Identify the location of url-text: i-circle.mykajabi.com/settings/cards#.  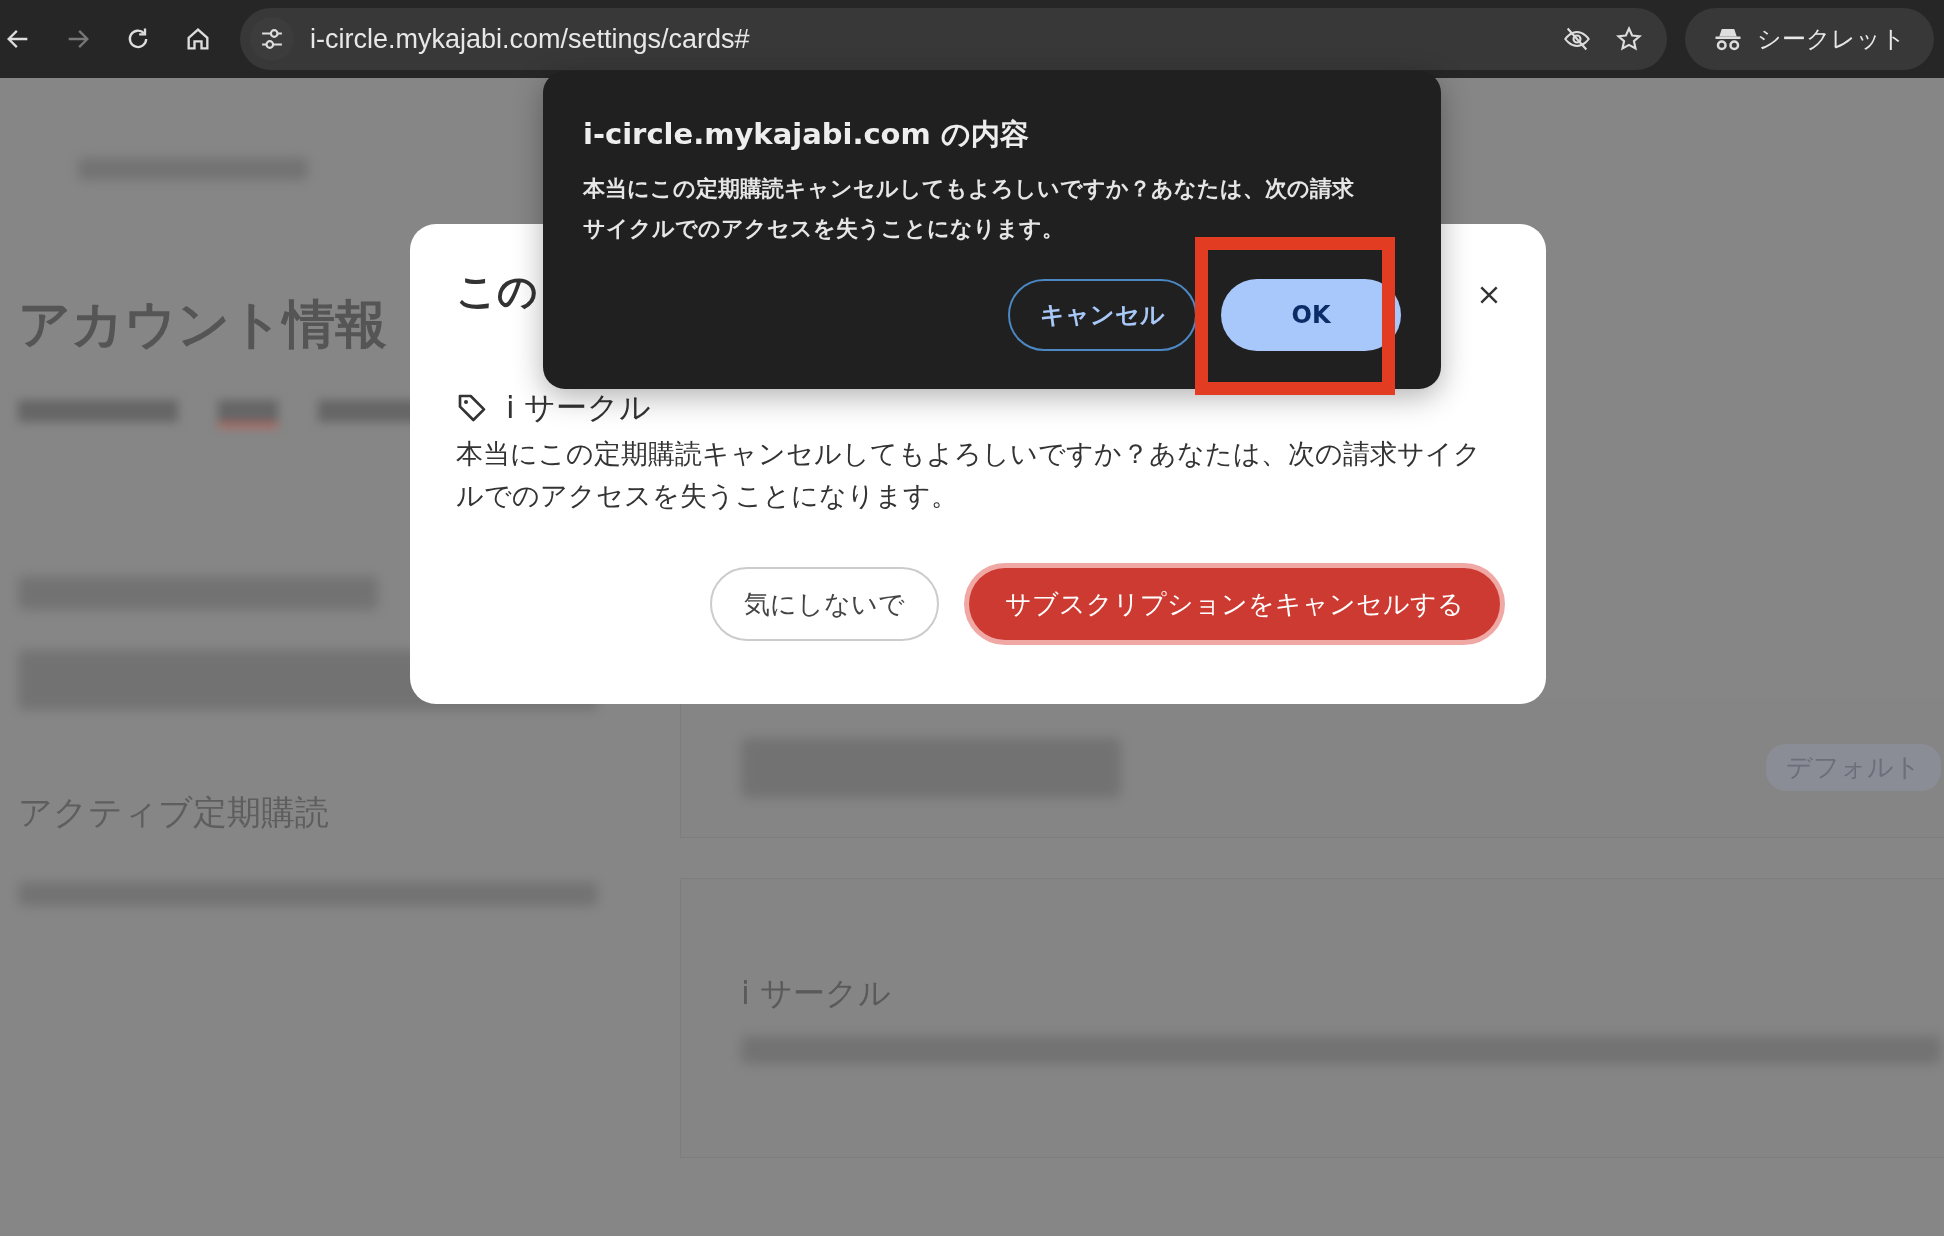
(530, 39).